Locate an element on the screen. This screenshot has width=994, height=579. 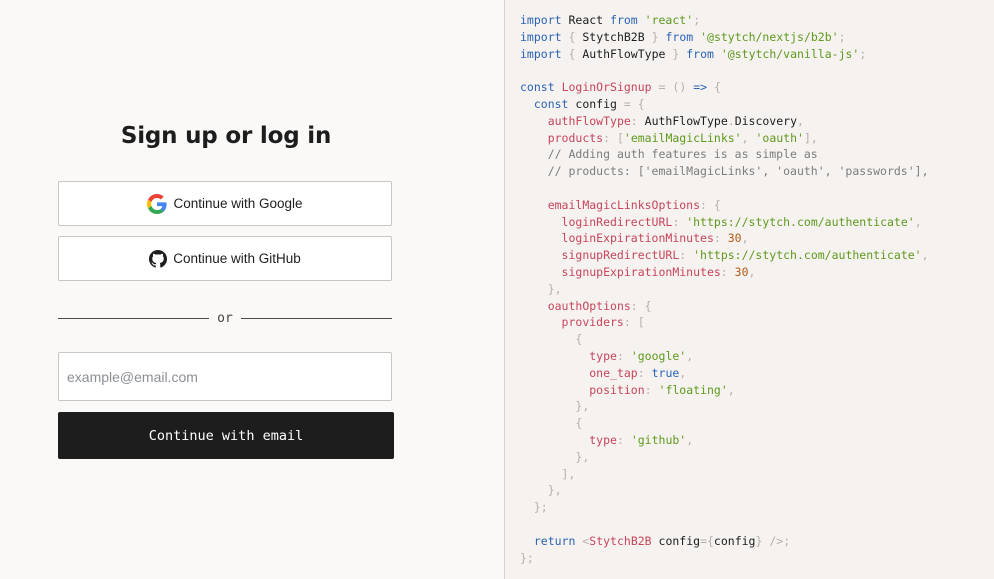
code-line: position: 'floating', is located at coordinates (724, 390).